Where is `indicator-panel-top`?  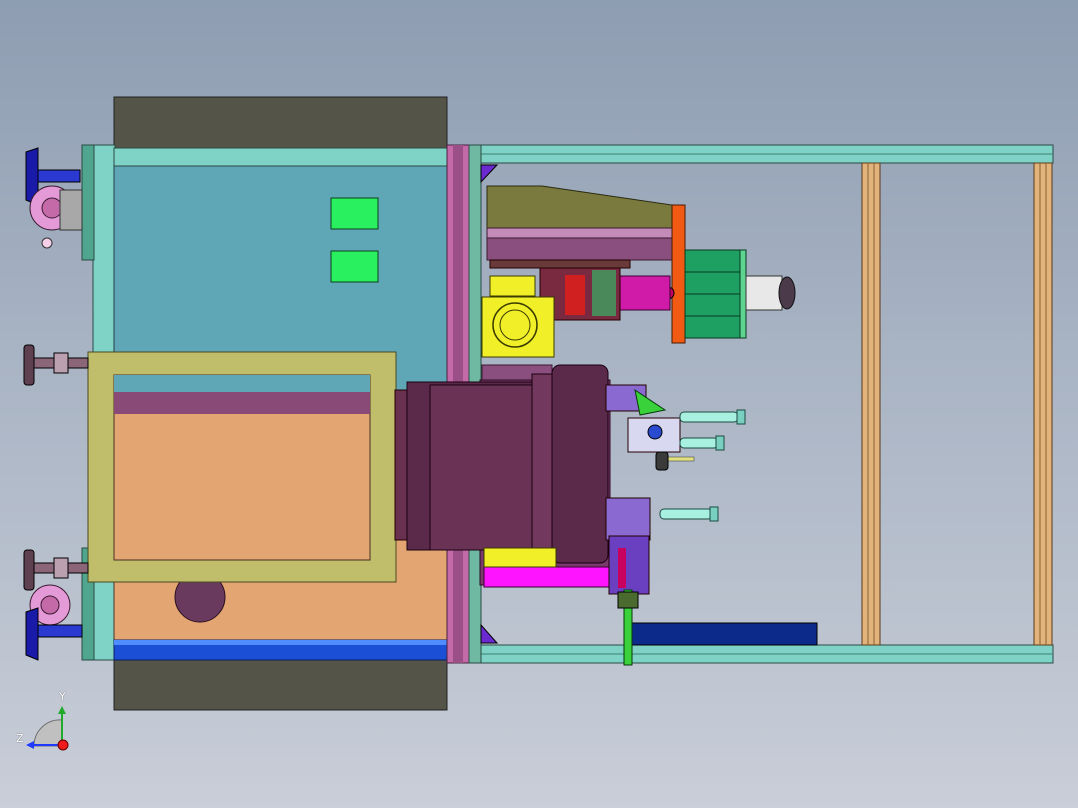
indicator-panel-top is located at coordinates (354, 213).